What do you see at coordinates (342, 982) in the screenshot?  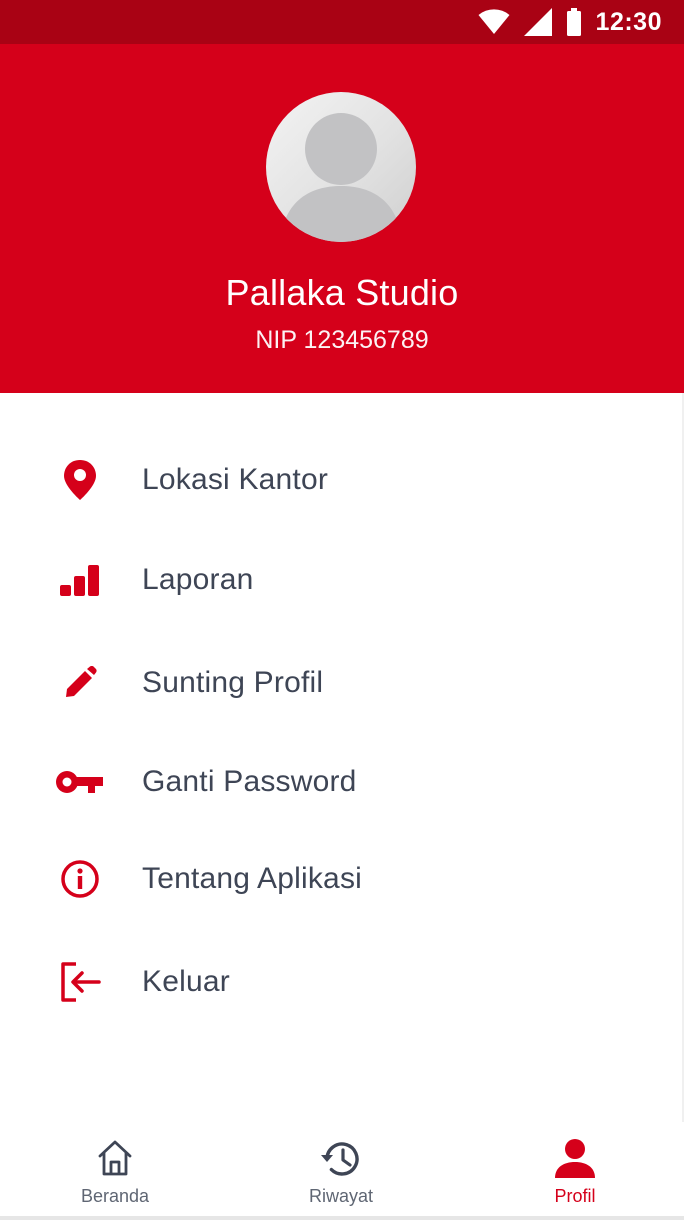 I see `menu-item-keluar: Keluar` at bounding box center [342, 982].